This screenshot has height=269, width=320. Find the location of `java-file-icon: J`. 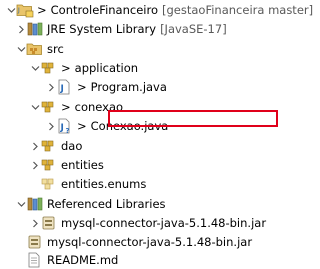

java-file-icon: J is located at coordinates (65, 87).